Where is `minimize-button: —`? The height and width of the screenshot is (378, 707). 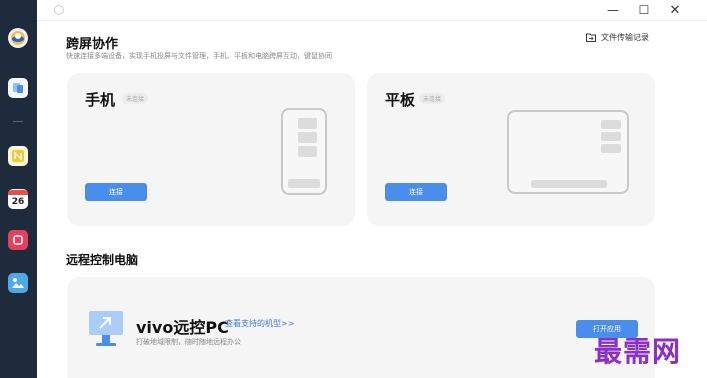 minimize-button: — is located at coordinates (613, 10).